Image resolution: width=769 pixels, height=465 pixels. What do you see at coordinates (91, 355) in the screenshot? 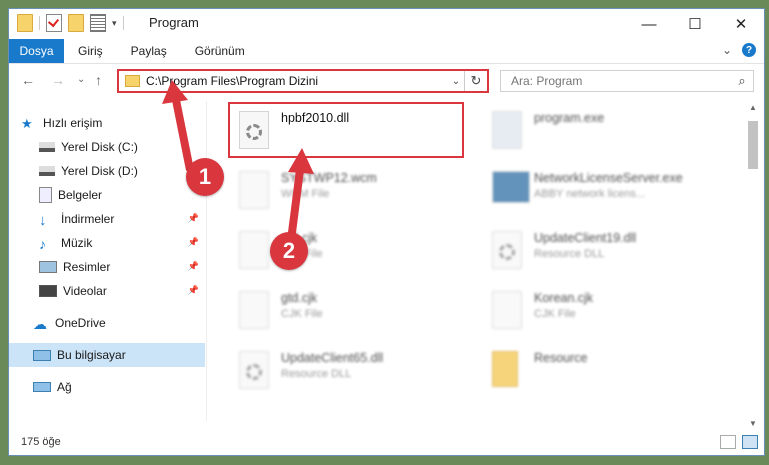
I see `sidebar-item-label: Bu bilgisayar` at bounding box center [91, 355].